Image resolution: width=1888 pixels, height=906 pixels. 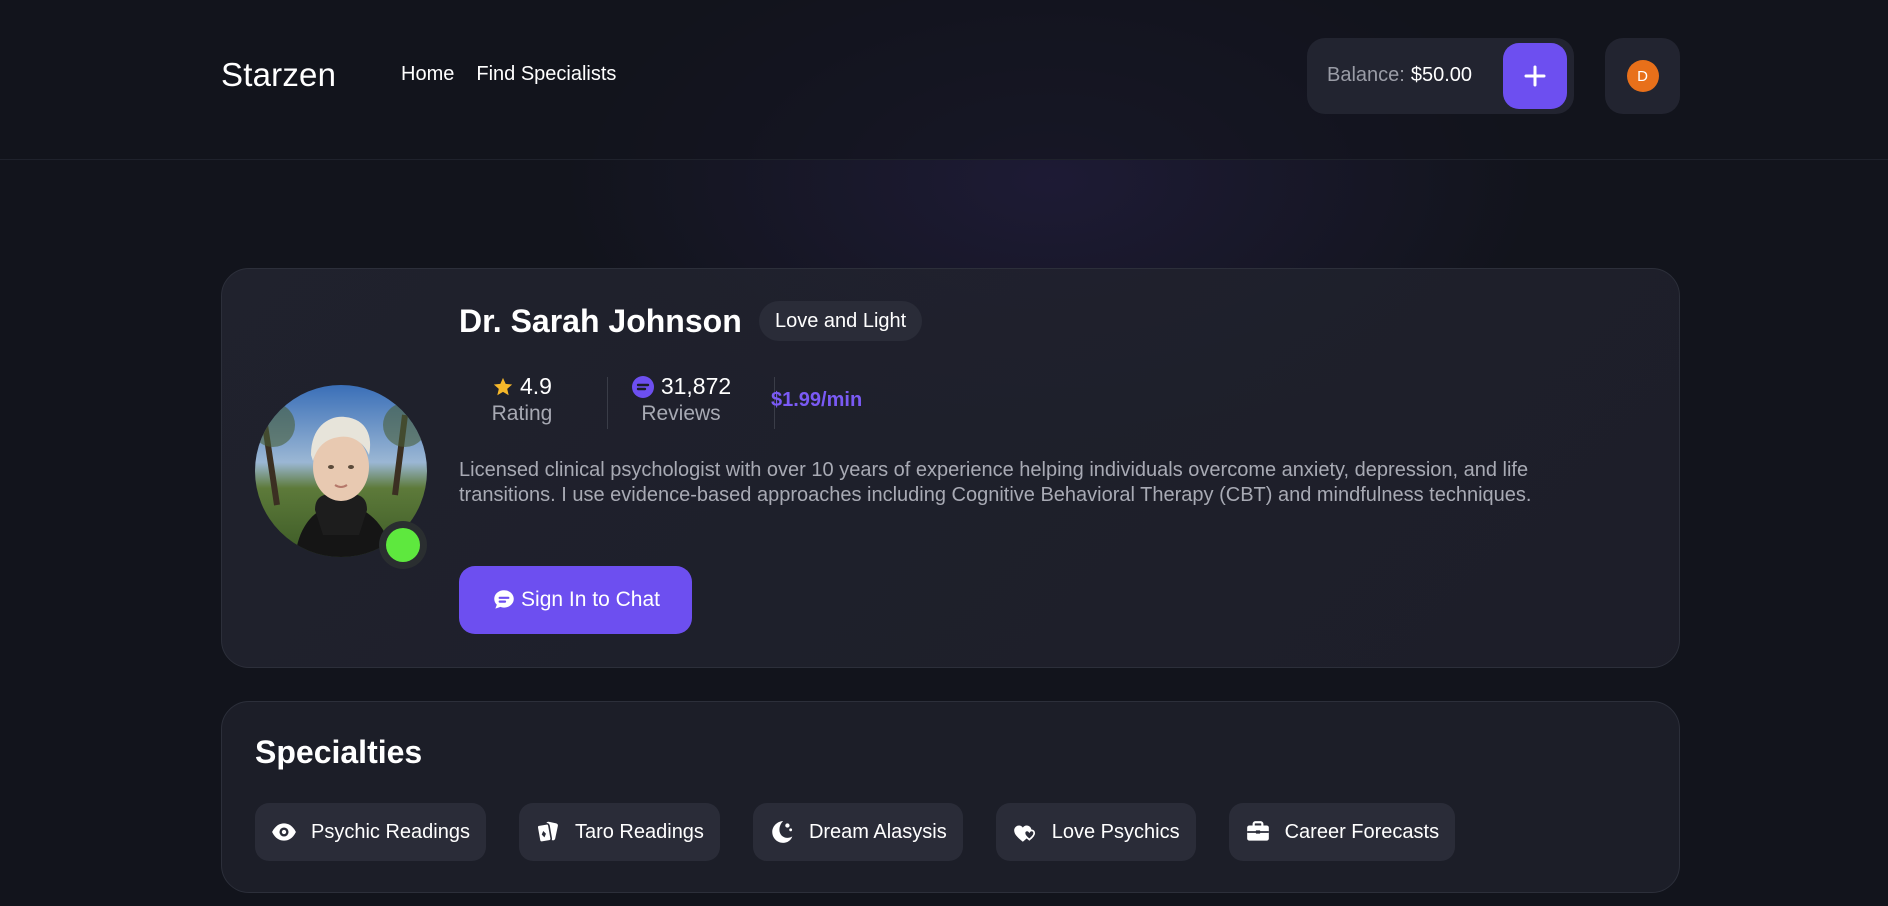 I want to click on cards-icon, so click(x=547, y=832).